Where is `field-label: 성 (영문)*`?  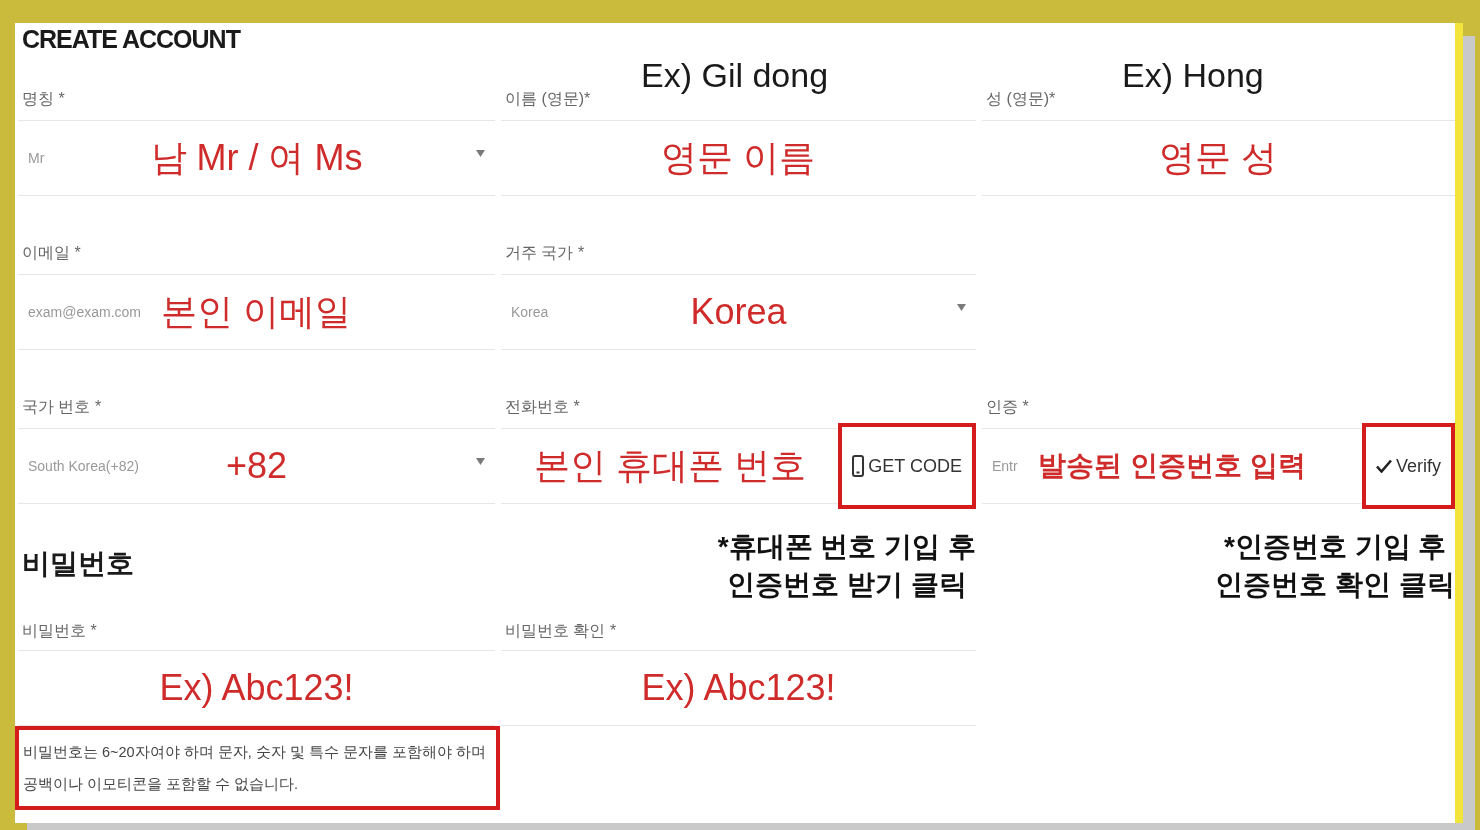
field-label: 성 (영문)* is located at coordinates (1021, 99).